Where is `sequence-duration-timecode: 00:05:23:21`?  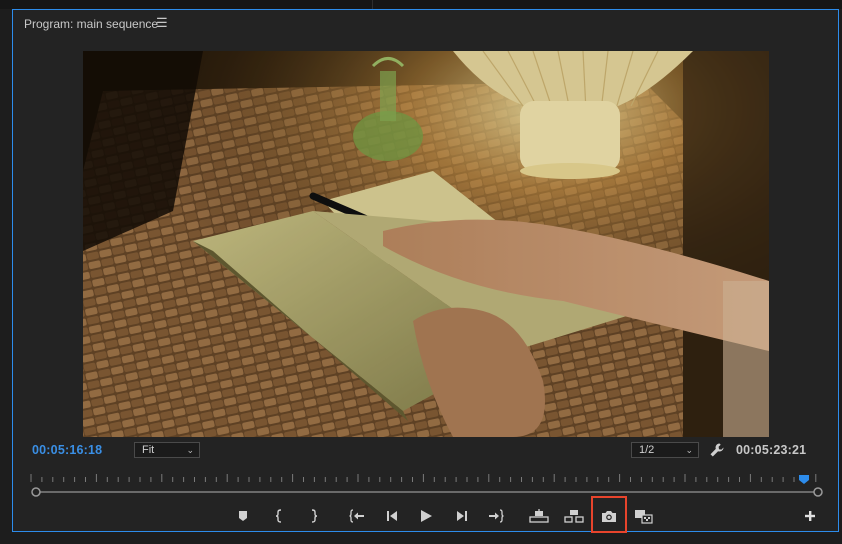
sequence-duration-timecode: 00:05:23:21 is located at coordinates (771, 450).